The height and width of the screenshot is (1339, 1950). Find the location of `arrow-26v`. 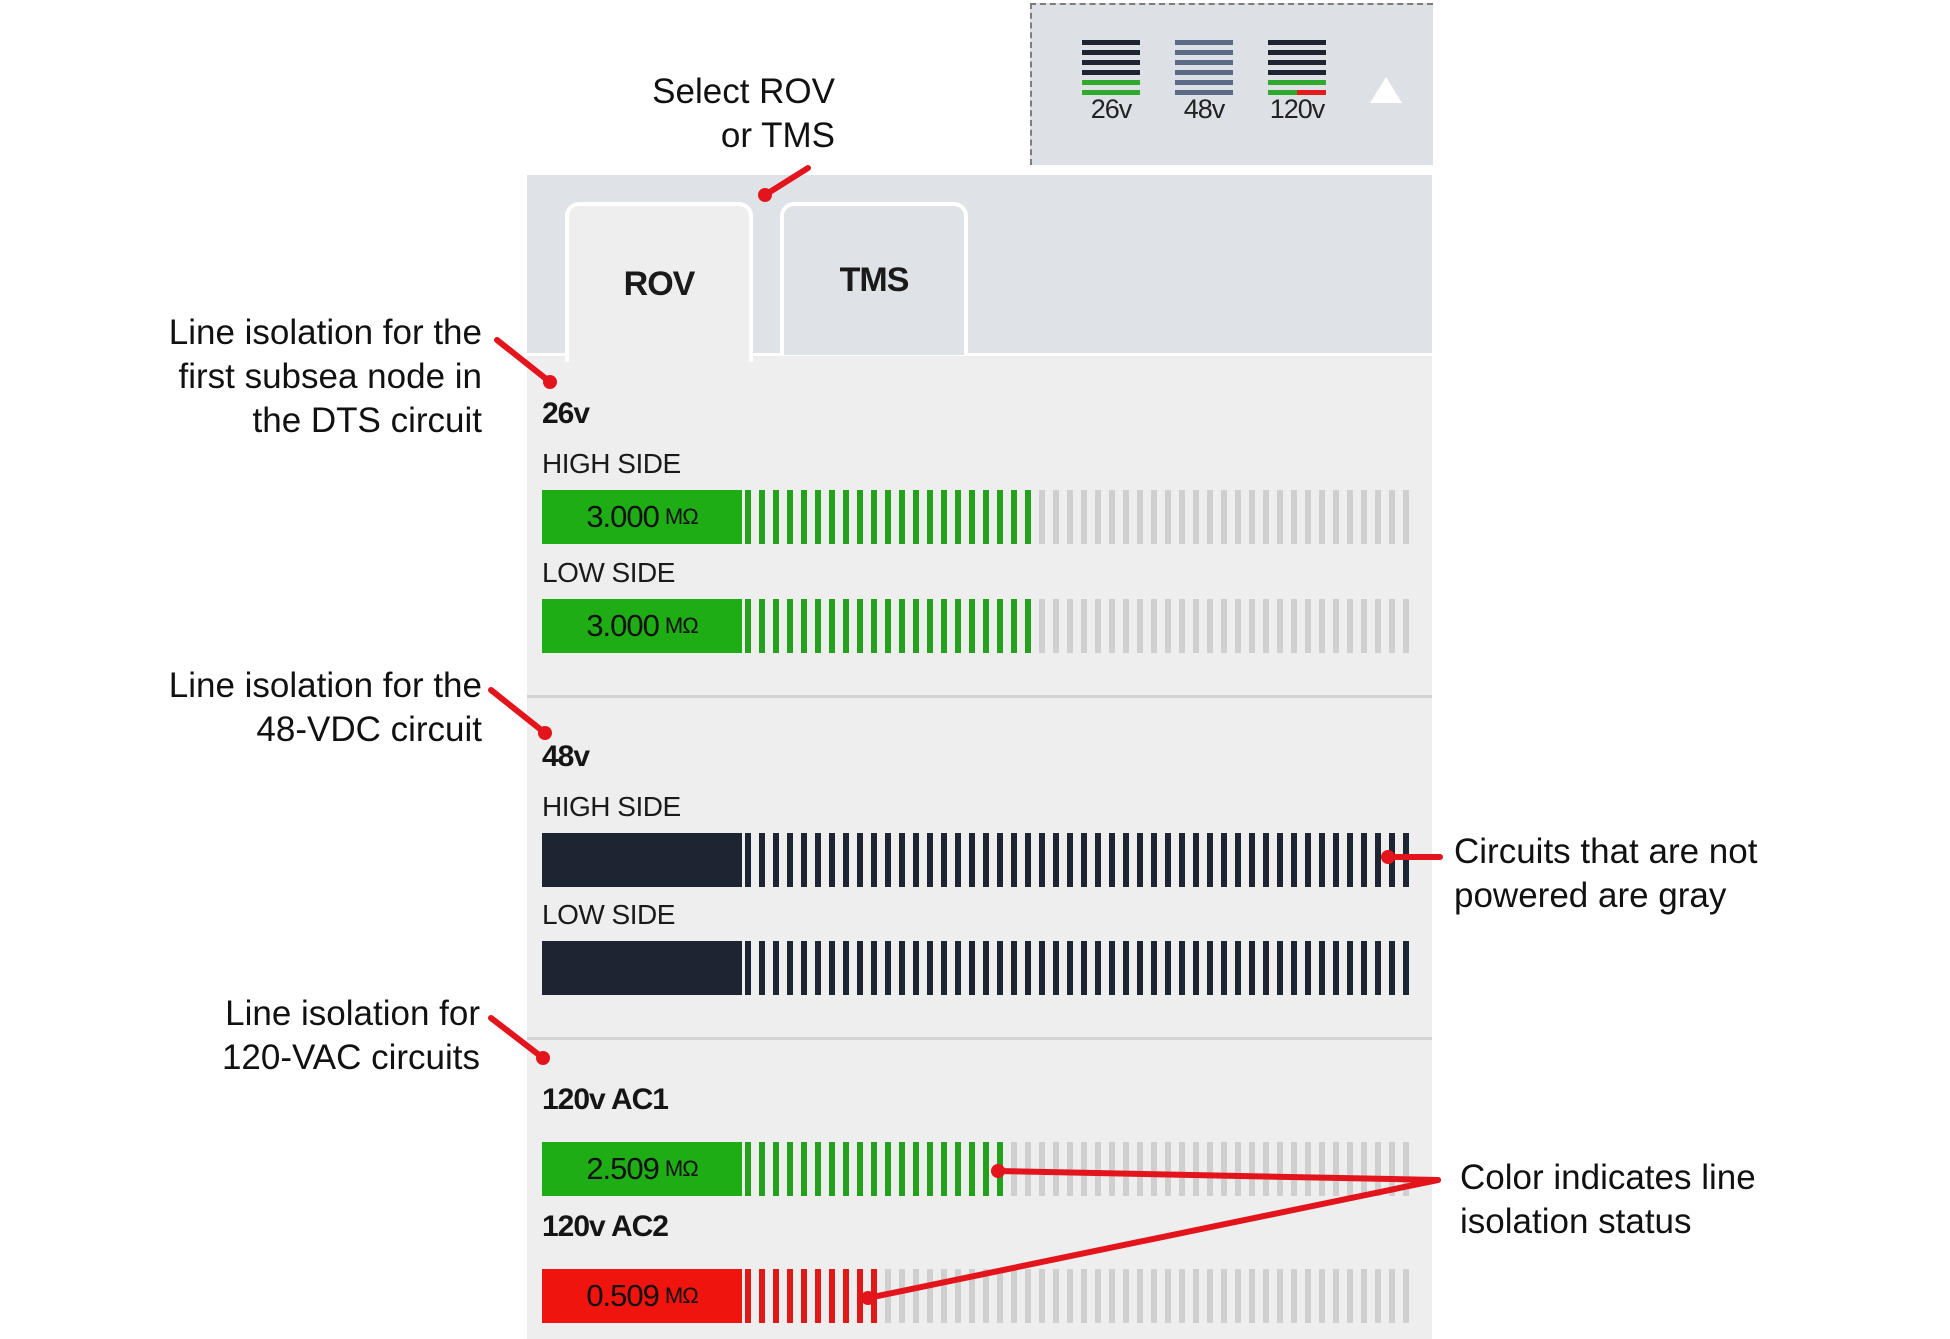

arrow-26v is located at coordinates (523, 361).